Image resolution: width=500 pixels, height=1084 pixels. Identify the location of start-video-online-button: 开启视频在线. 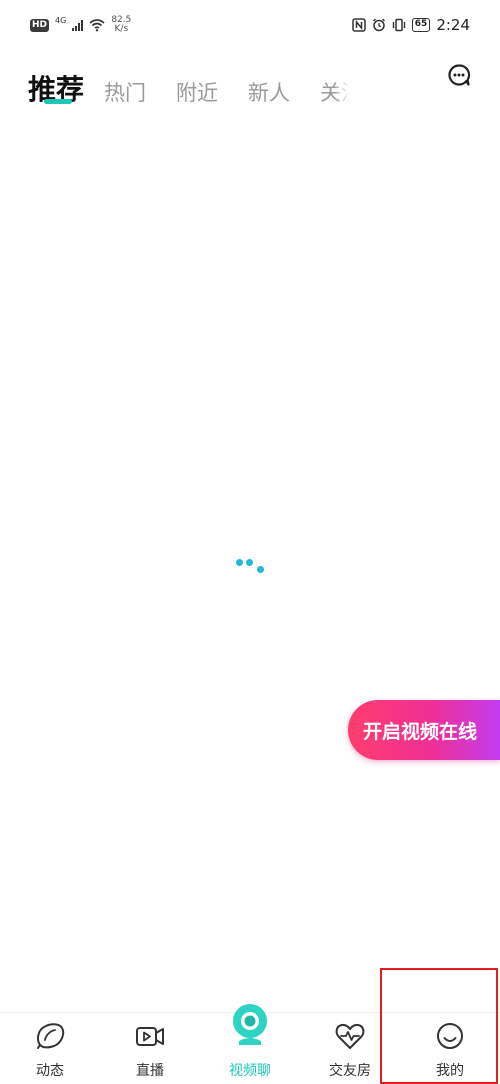
(424, 730).